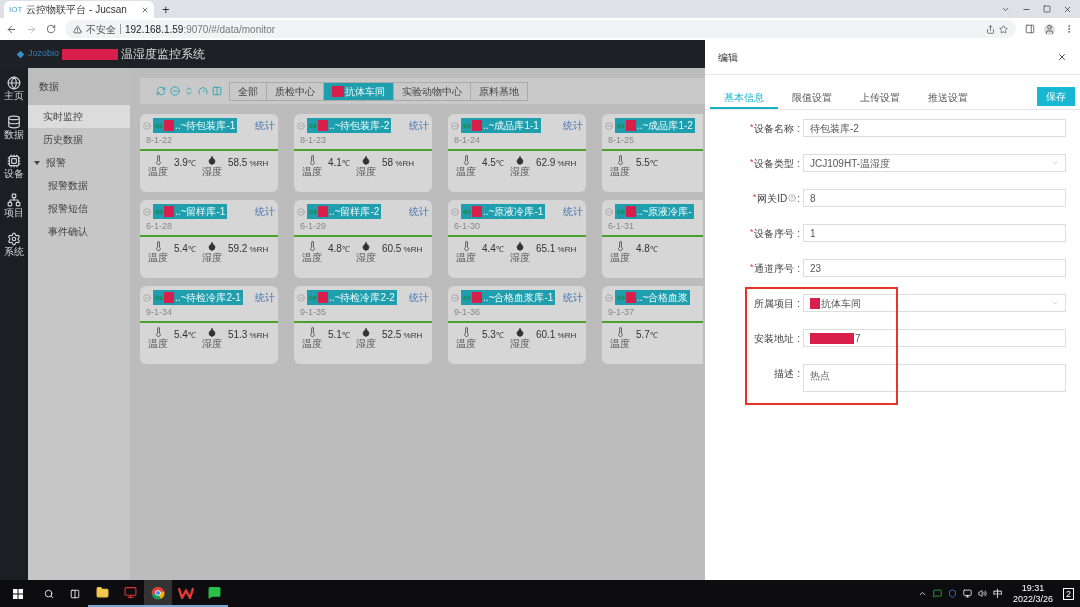 The image size is (1080, 607). I want to click on new-tab-button: +, so click(166, 9).